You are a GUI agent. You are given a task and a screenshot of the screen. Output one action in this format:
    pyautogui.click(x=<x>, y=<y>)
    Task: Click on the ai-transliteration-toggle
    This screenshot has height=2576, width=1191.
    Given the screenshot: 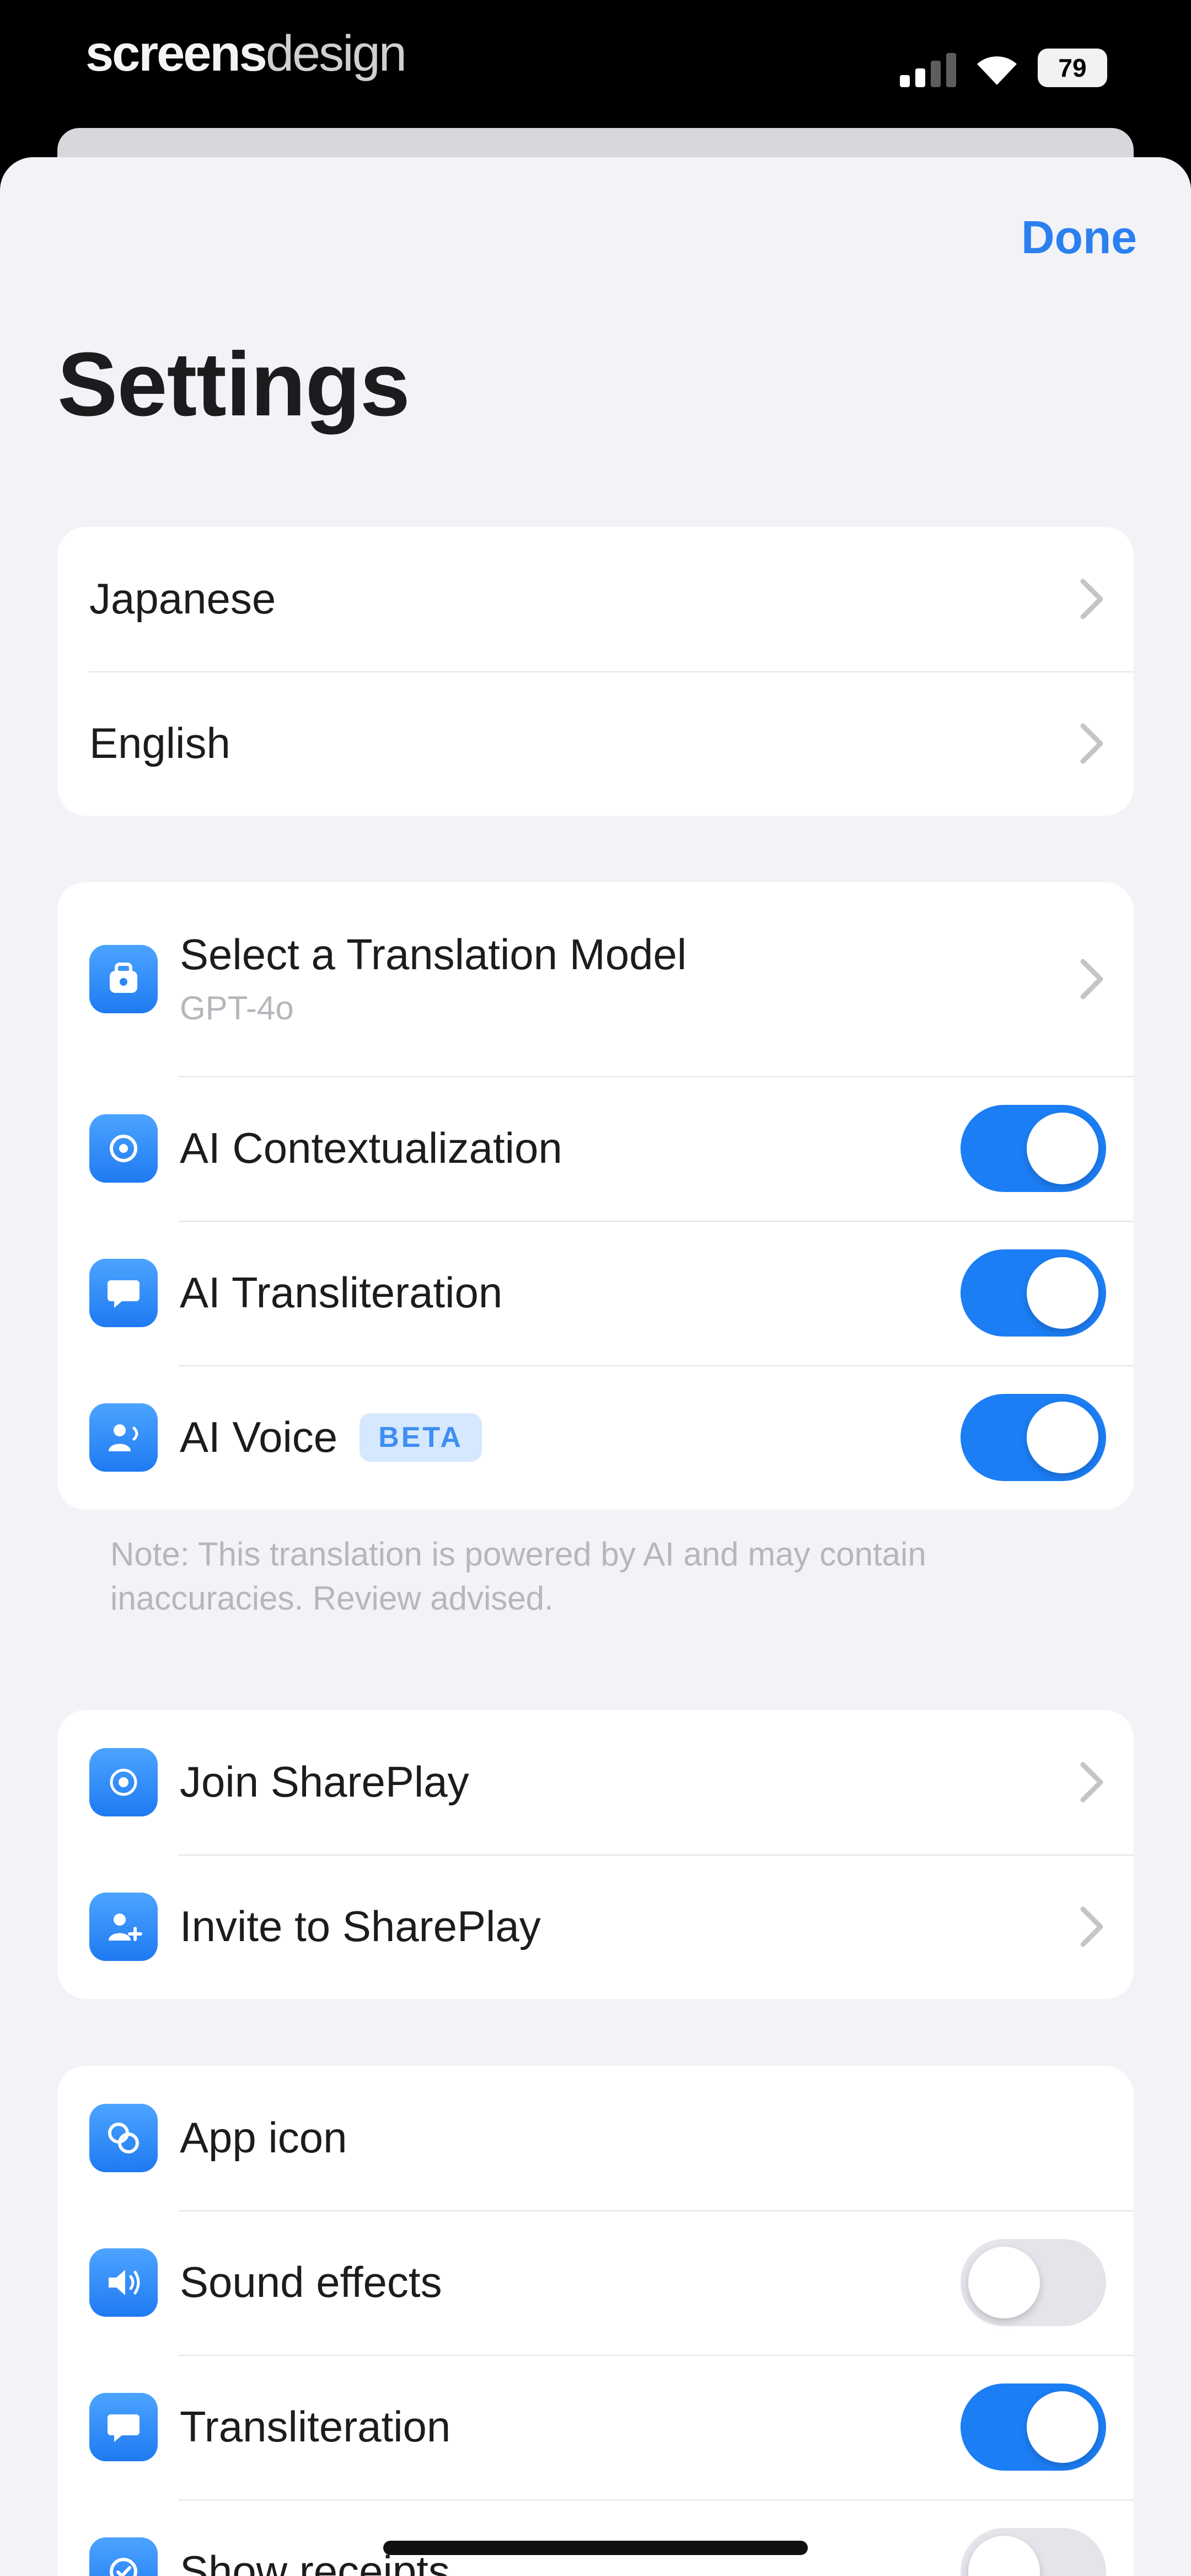 What is the action you would take?
    pyautogui.click(x=1033, y=1293)
    